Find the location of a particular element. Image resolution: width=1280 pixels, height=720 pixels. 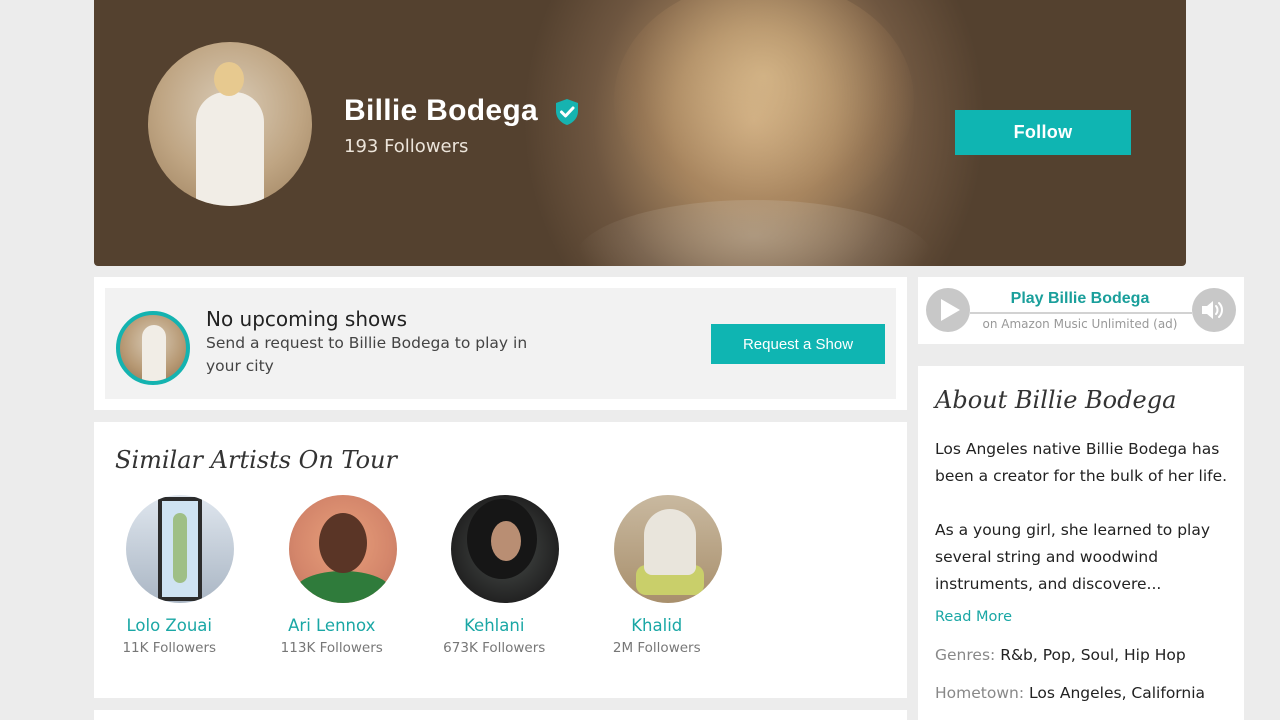

hero-background-image-lower is located at coordinates (754, 233).